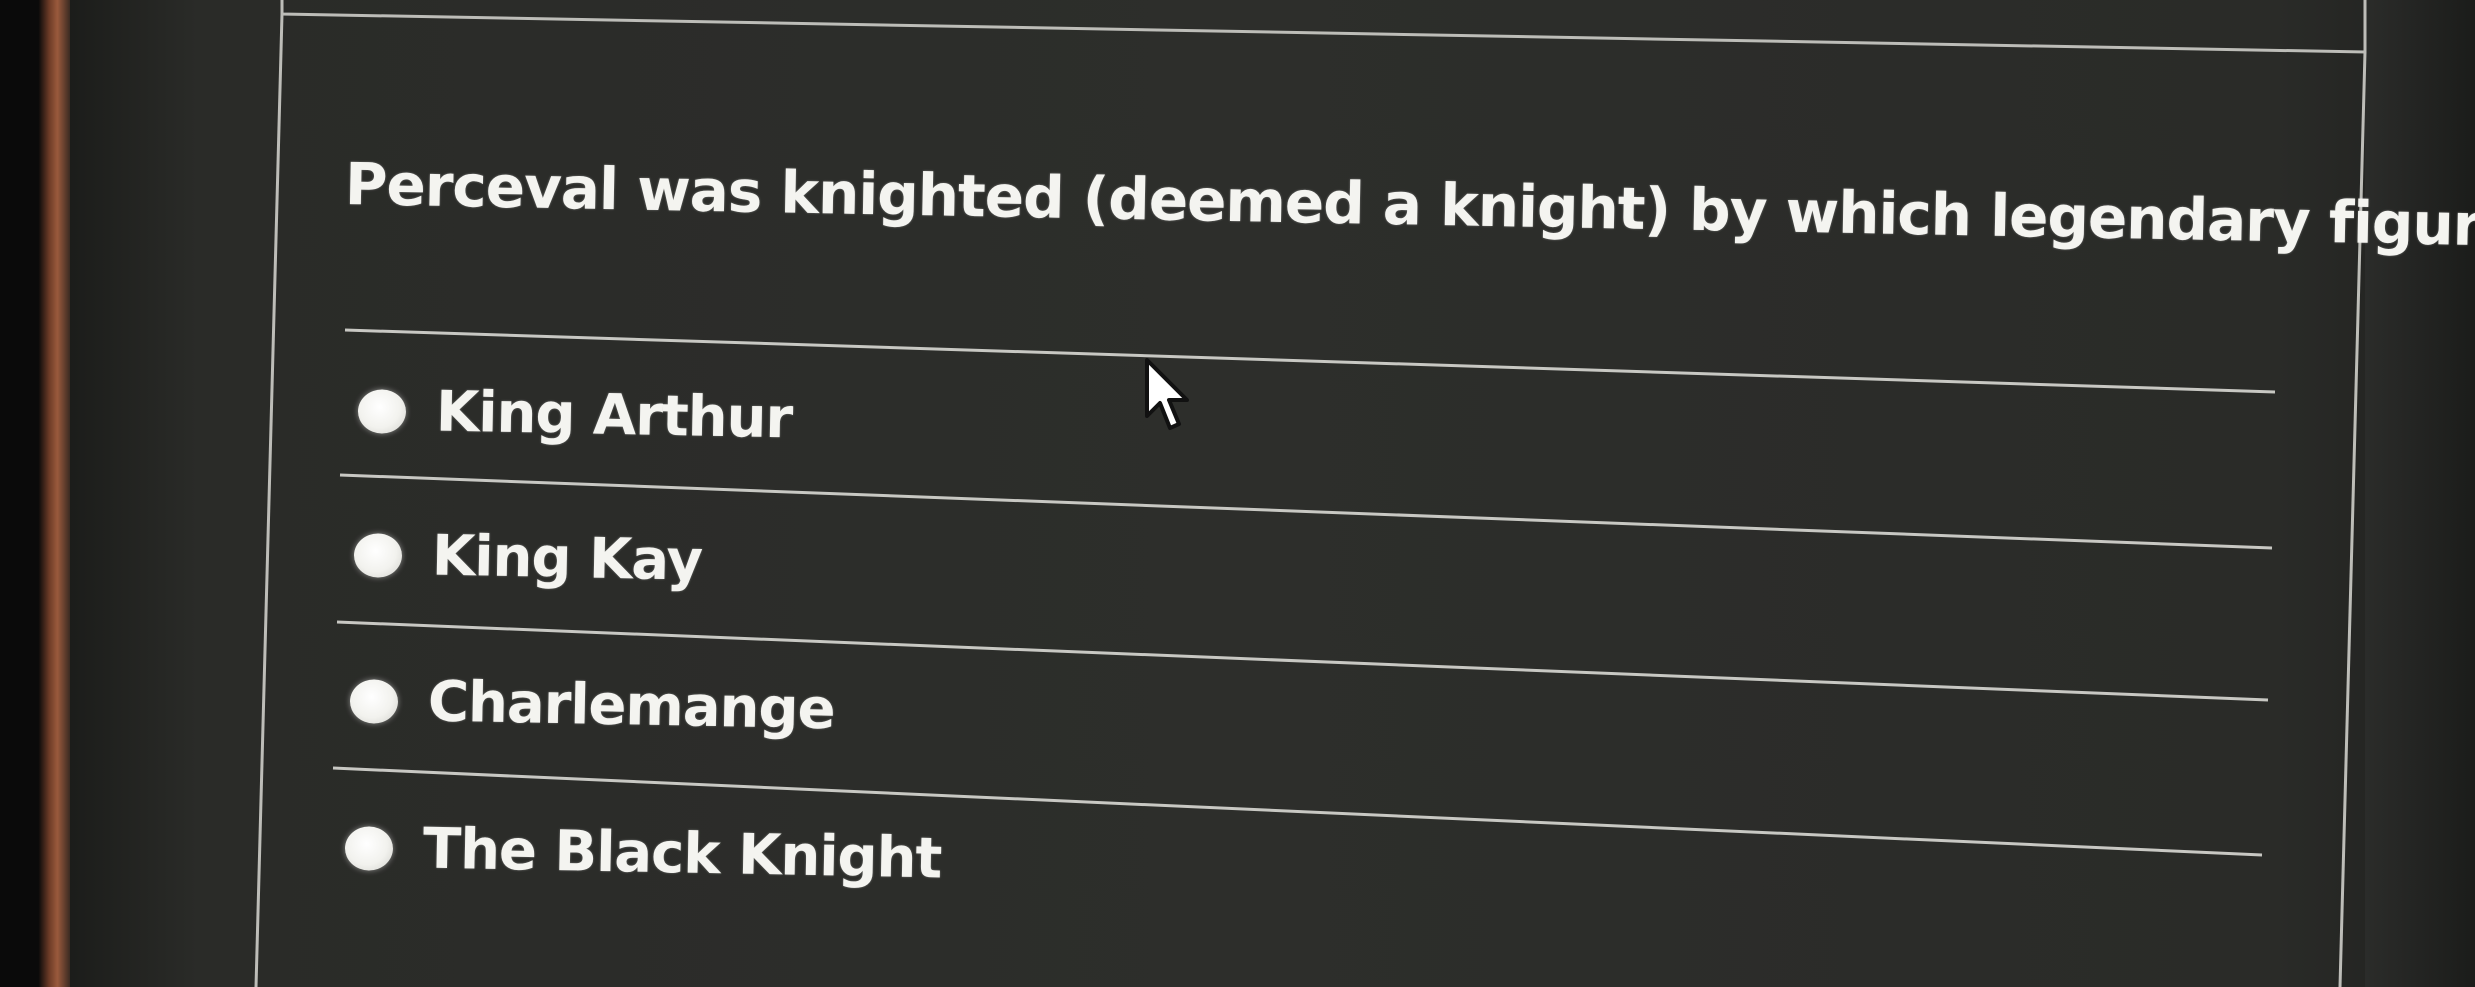  Describe the element at coordinates (614, 415) in the screenshot. I see `option-label: King Arthur` at that location.